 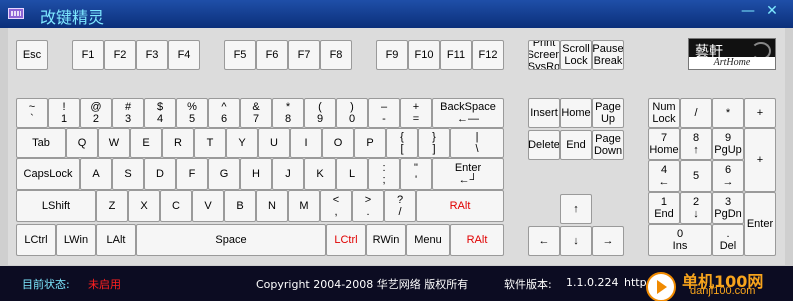 I want to click on key-numlock: Num Lock, so click(x=664, y=113).